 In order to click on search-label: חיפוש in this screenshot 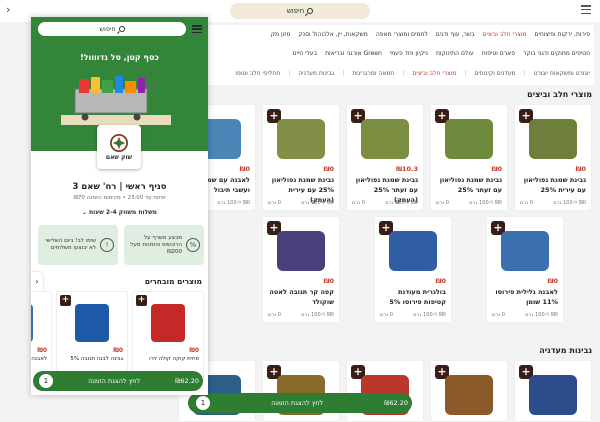, I will do `click(295, 11)`.